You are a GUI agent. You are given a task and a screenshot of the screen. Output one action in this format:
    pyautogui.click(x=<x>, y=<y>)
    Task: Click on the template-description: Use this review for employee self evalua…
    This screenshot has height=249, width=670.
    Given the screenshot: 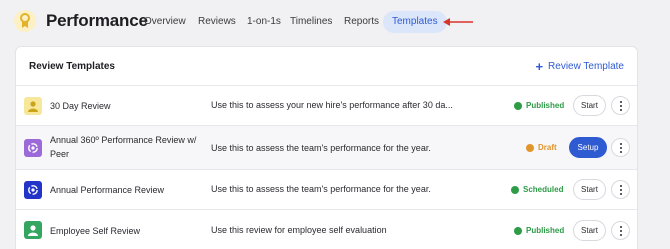 What is the action you would take?
    pyautogui.click(x=299, y=230)
    